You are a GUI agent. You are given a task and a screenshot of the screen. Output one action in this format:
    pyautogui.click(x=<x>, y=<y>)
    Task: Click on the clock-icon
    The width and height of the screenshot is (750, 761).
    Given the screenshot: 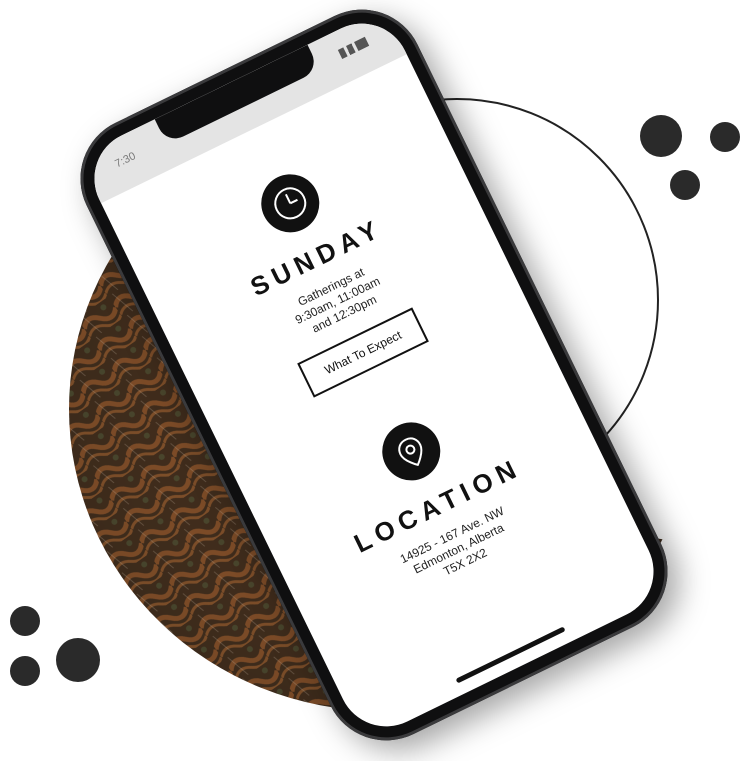 What is the action you would take?
    pyautogui.click(x=290, y=203)
    